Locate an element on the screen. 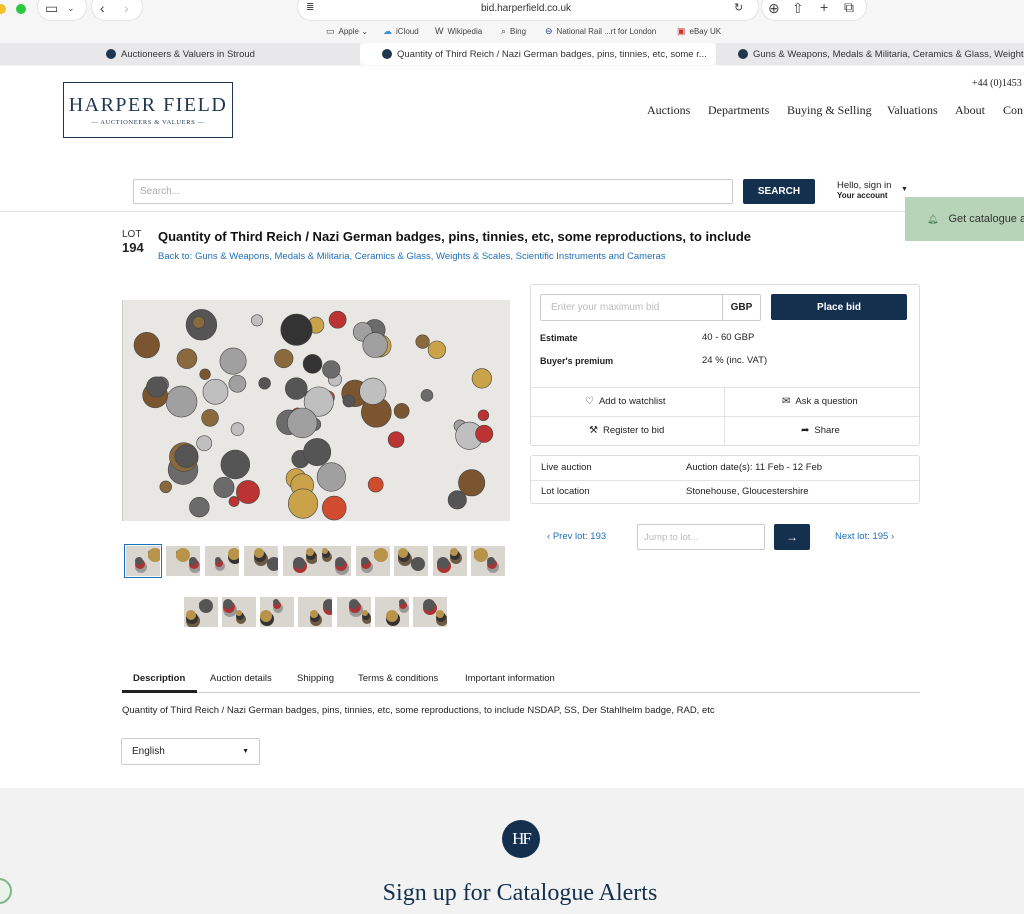  maximize-dot is located at coordinates (21, 9).